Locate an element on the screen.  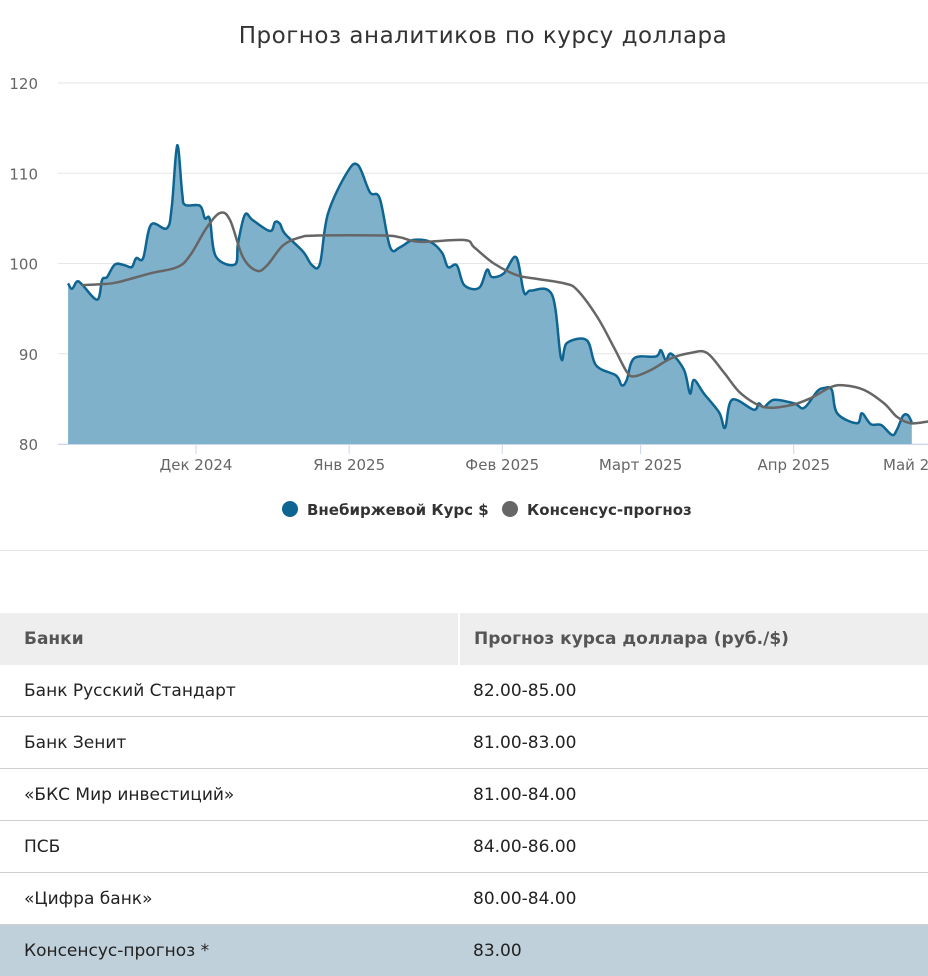
forecast-cell: 82.00-85.00 is located at coordinates (693, 691).